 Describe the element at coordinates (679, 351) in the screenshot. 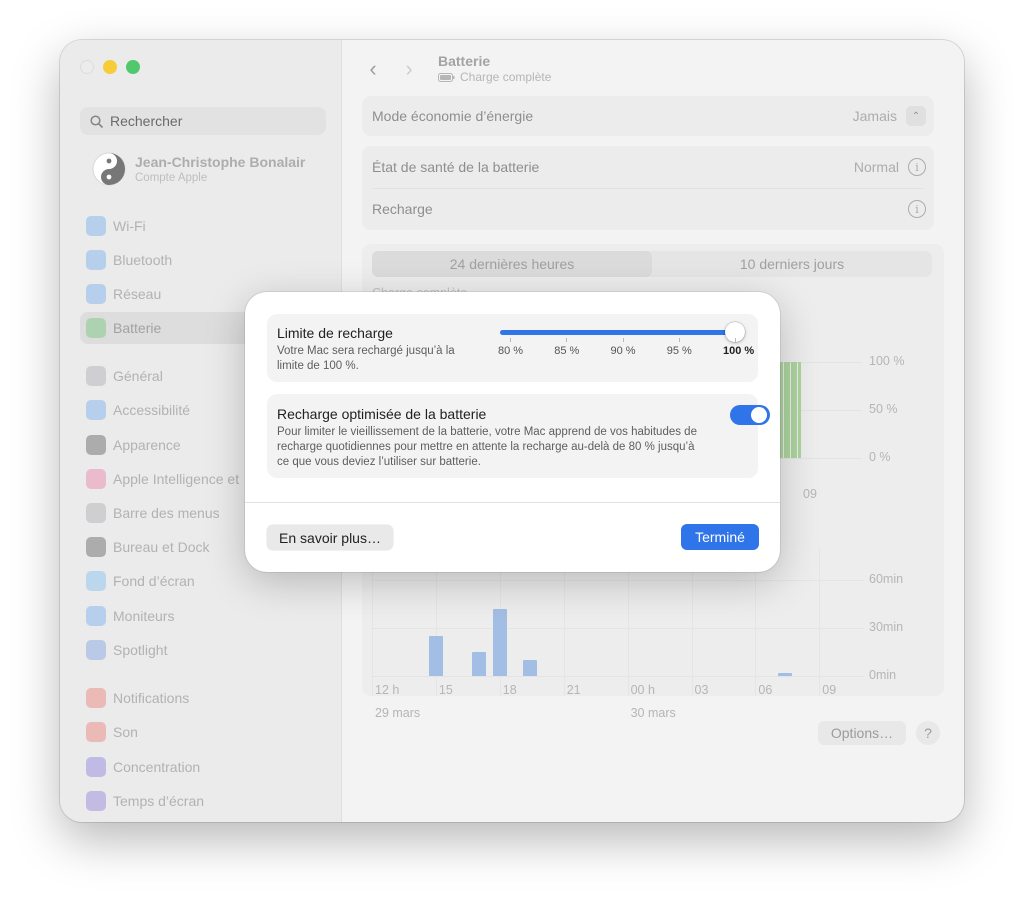

I see `slider-tick-label: 95 %` at that location.